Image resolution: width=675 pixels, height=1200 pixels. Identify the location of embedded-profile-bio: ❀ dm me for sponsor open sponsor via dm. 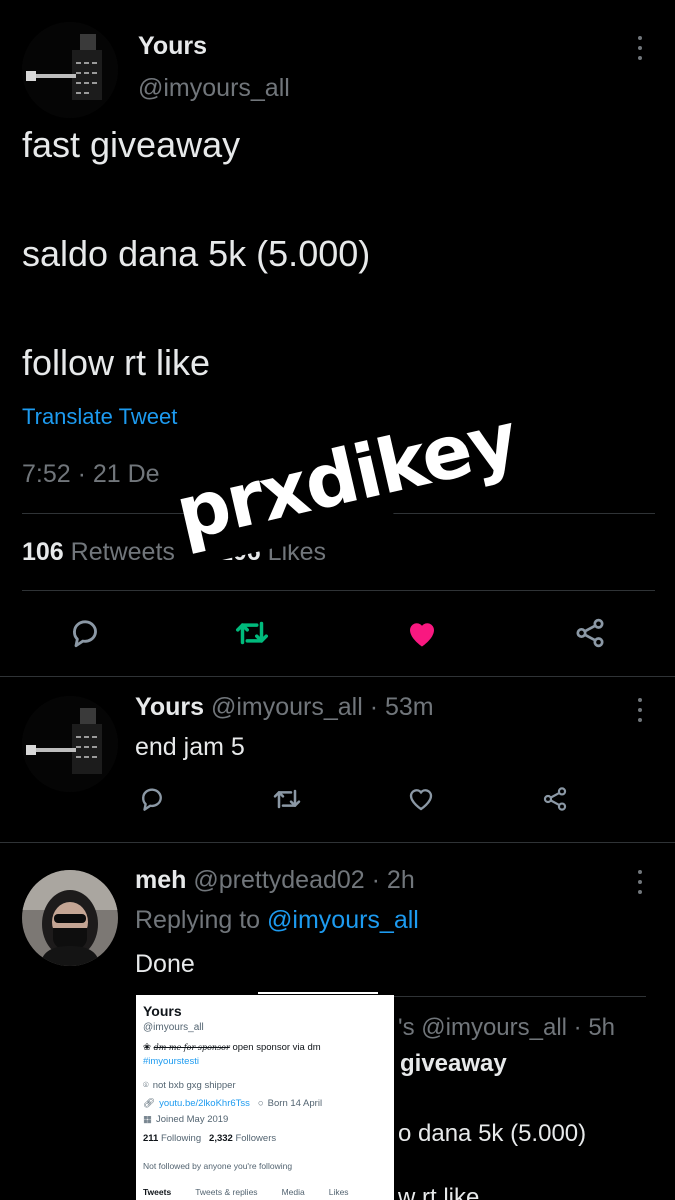
(232, 1047).